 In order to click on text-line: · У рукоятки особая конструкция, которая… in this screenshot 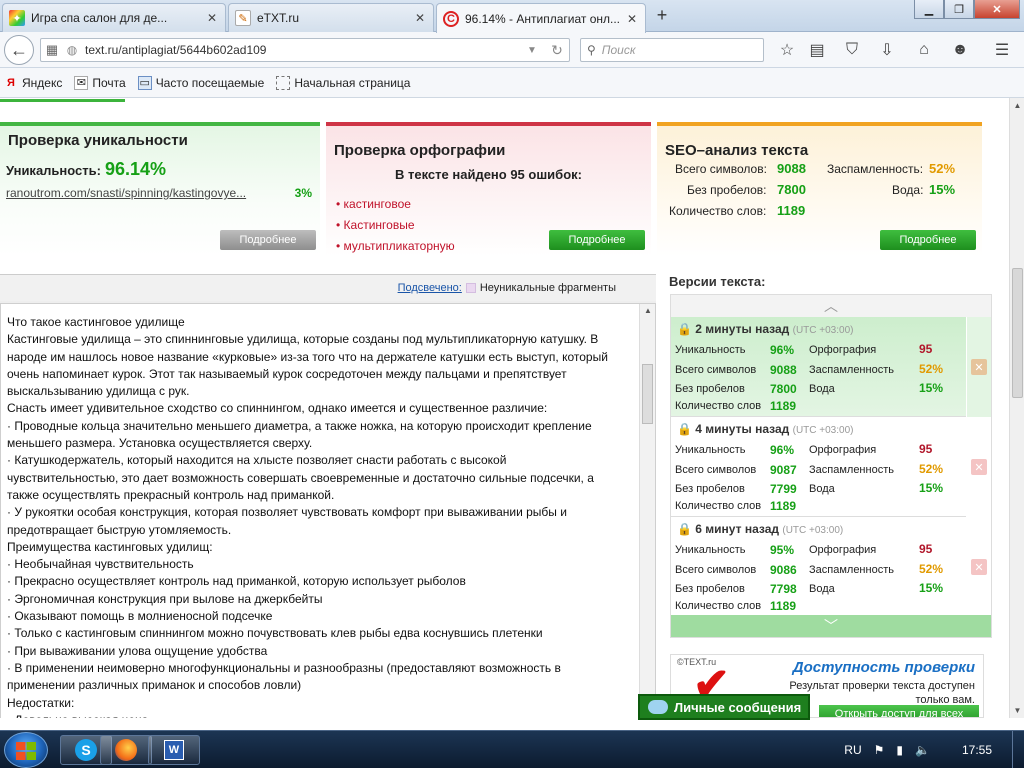, I will do `click(287, 512)`.